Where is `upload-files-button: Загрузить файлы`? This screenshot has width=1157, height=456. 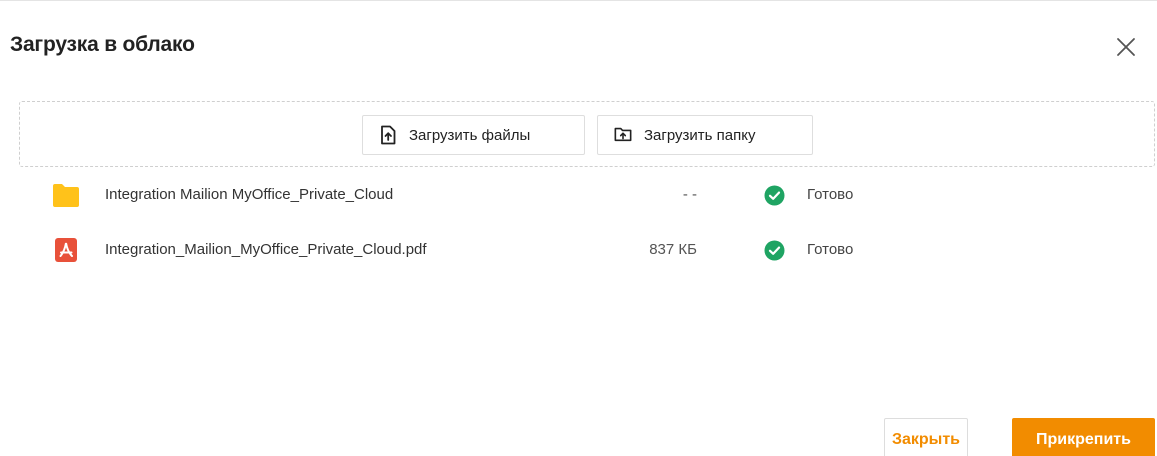 upload-files-button: Загрузить файлы is located at coordinates (473, 135).